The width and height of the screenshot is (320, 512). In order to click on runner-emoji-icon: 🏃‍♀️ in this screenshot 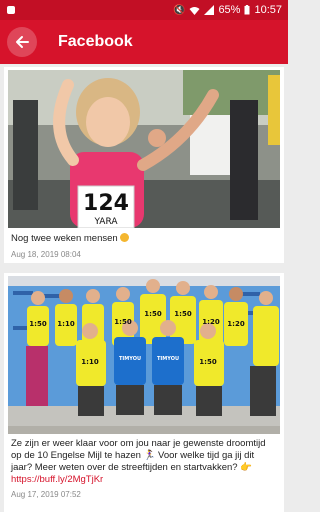, I will do `click(149, 455)`.